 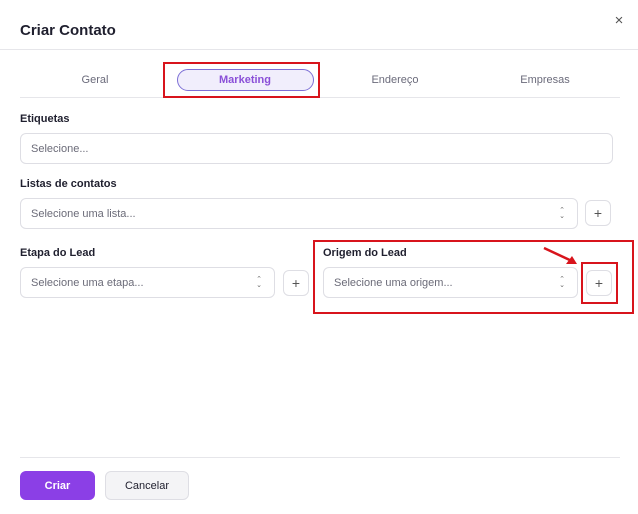 I want to click on tab-label: Empresas, so click(x=545, y=80).